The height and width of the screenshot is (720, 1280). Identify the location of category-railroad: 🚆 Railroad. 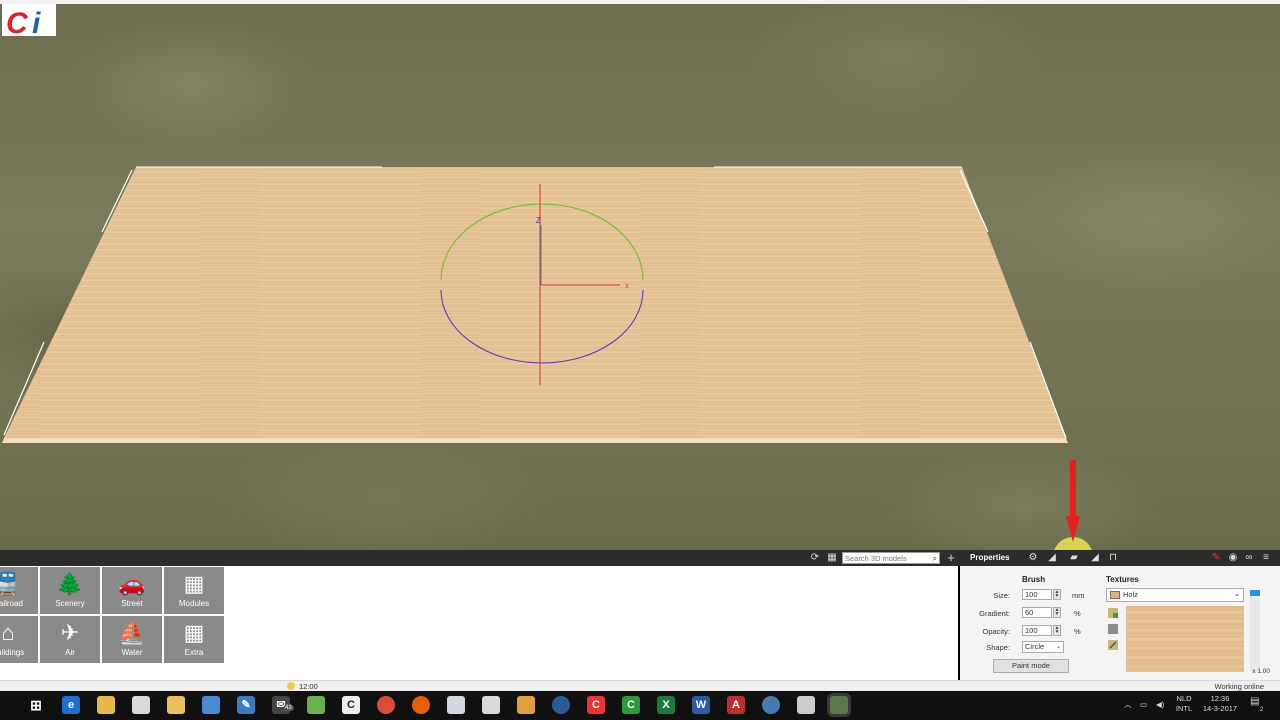
(19, 591).